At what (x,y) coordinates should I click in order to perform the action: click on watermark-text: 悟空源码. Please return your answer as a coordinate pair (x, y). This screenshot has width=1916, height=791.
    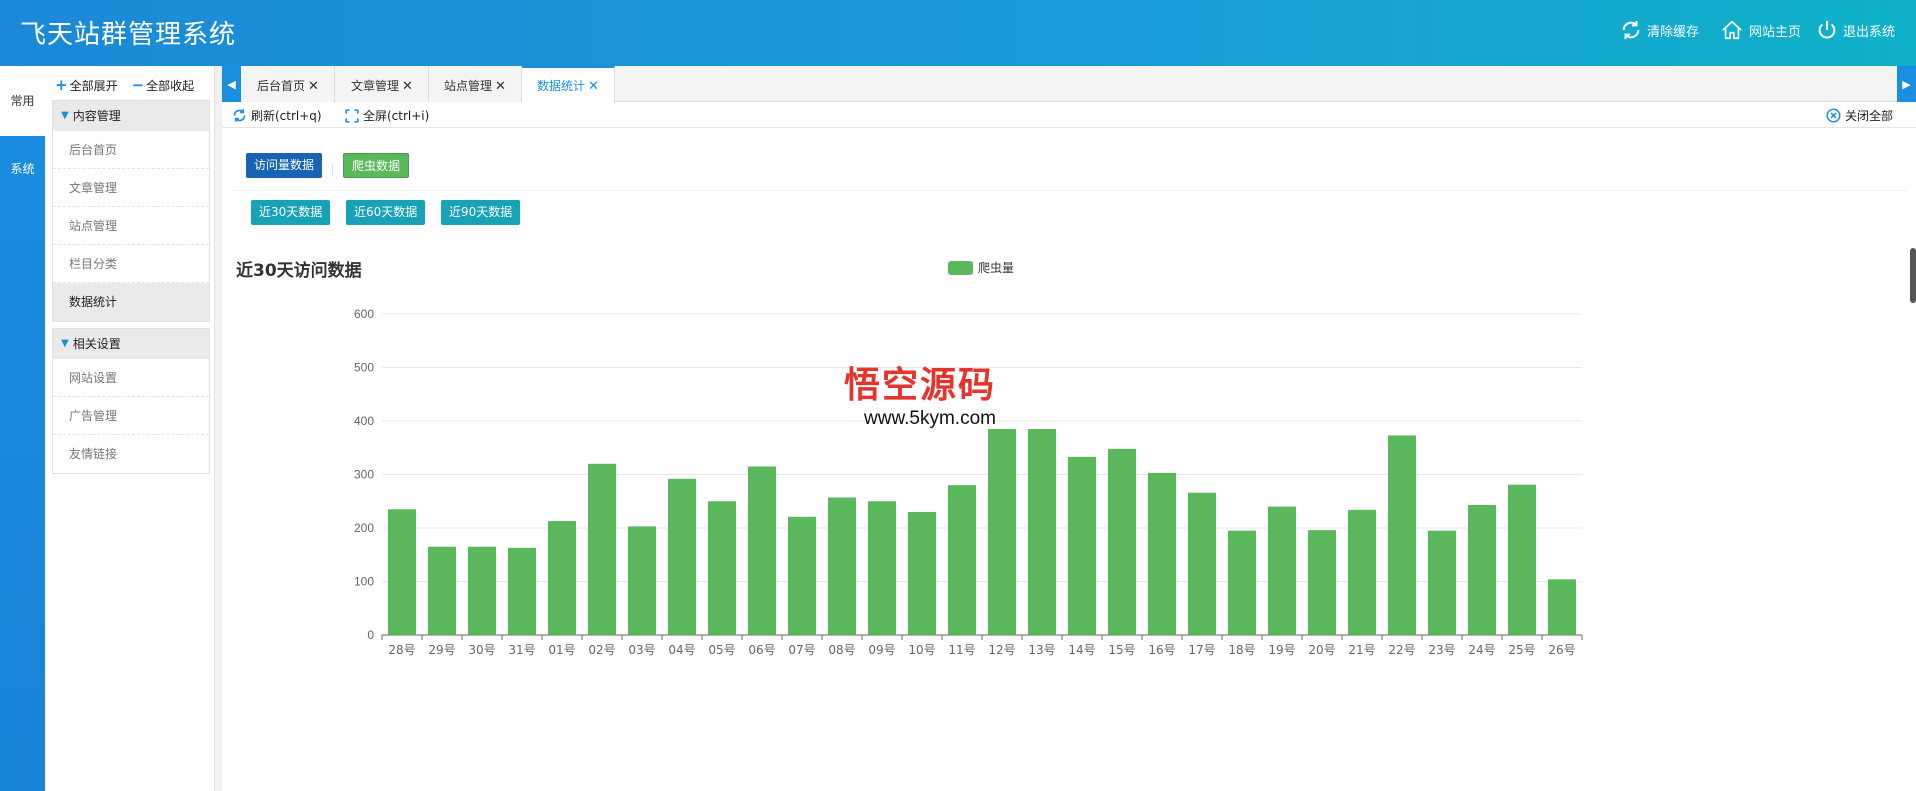
    Looking at the image, I should click on (920, 385).